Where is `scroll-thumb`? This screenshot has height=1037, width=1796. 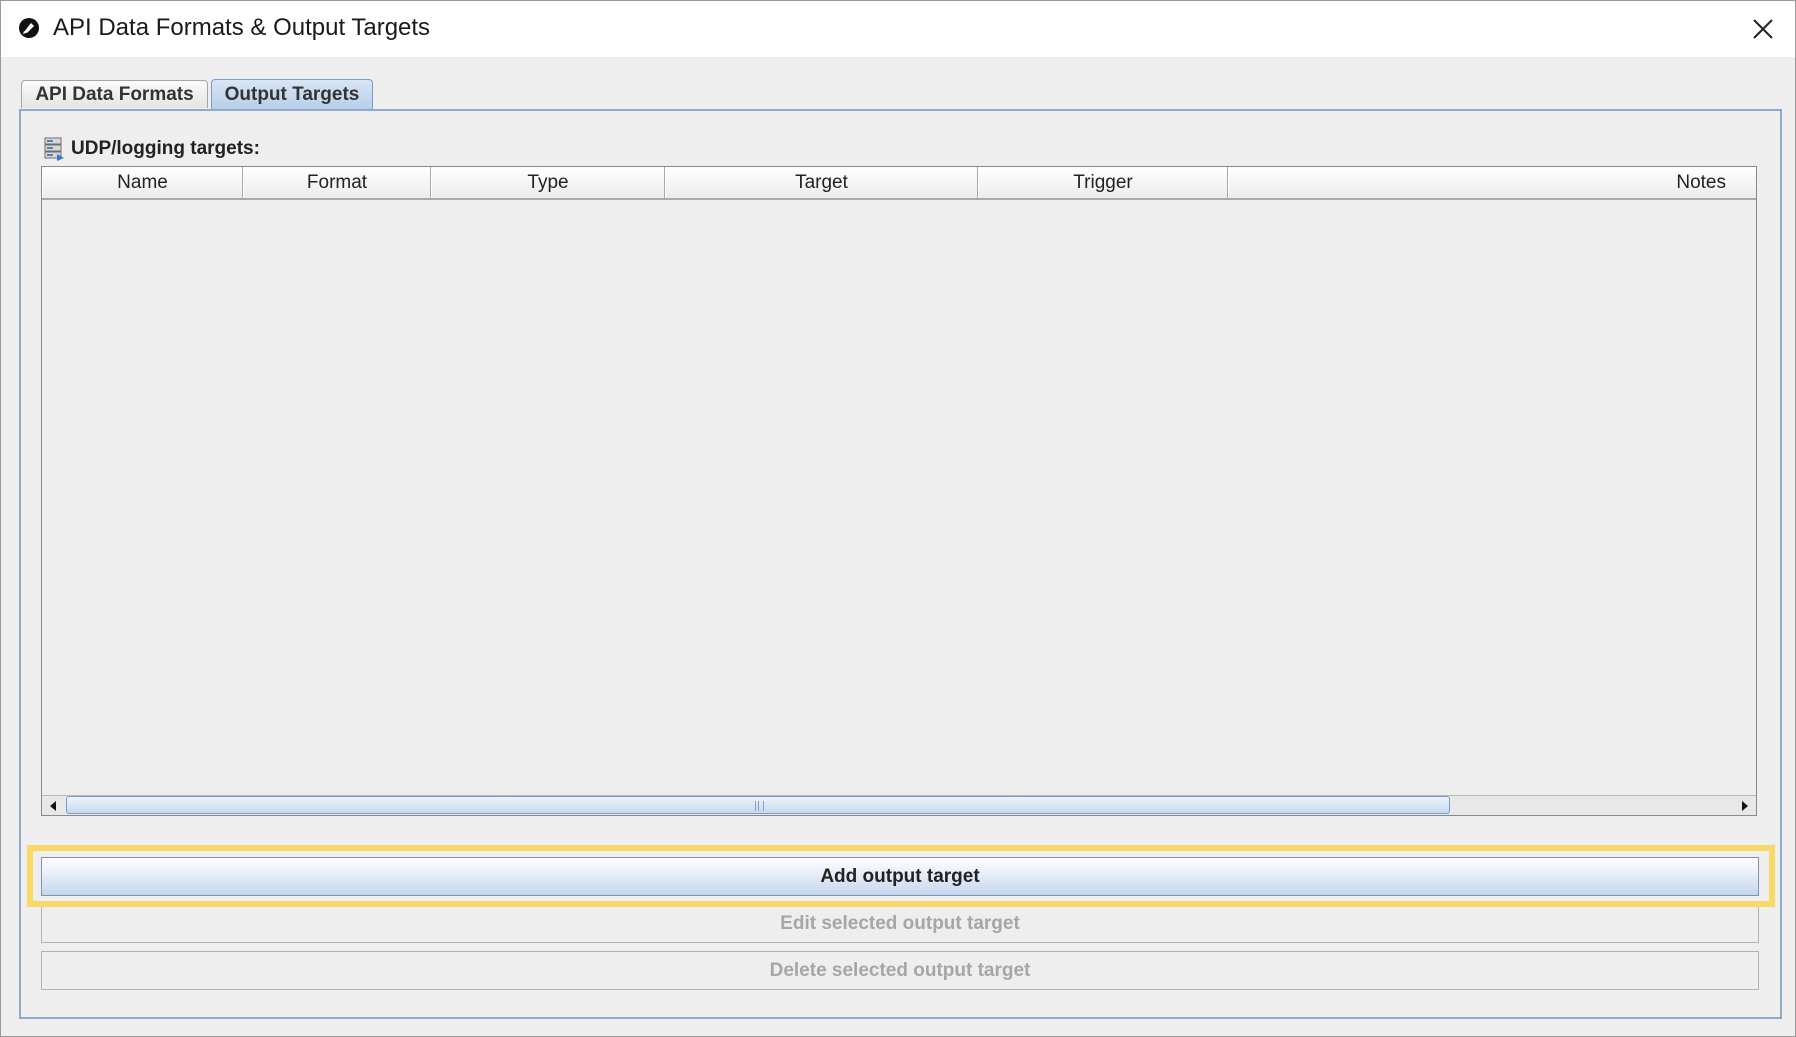 scroll-thumb is located at coordinates (758, 805).